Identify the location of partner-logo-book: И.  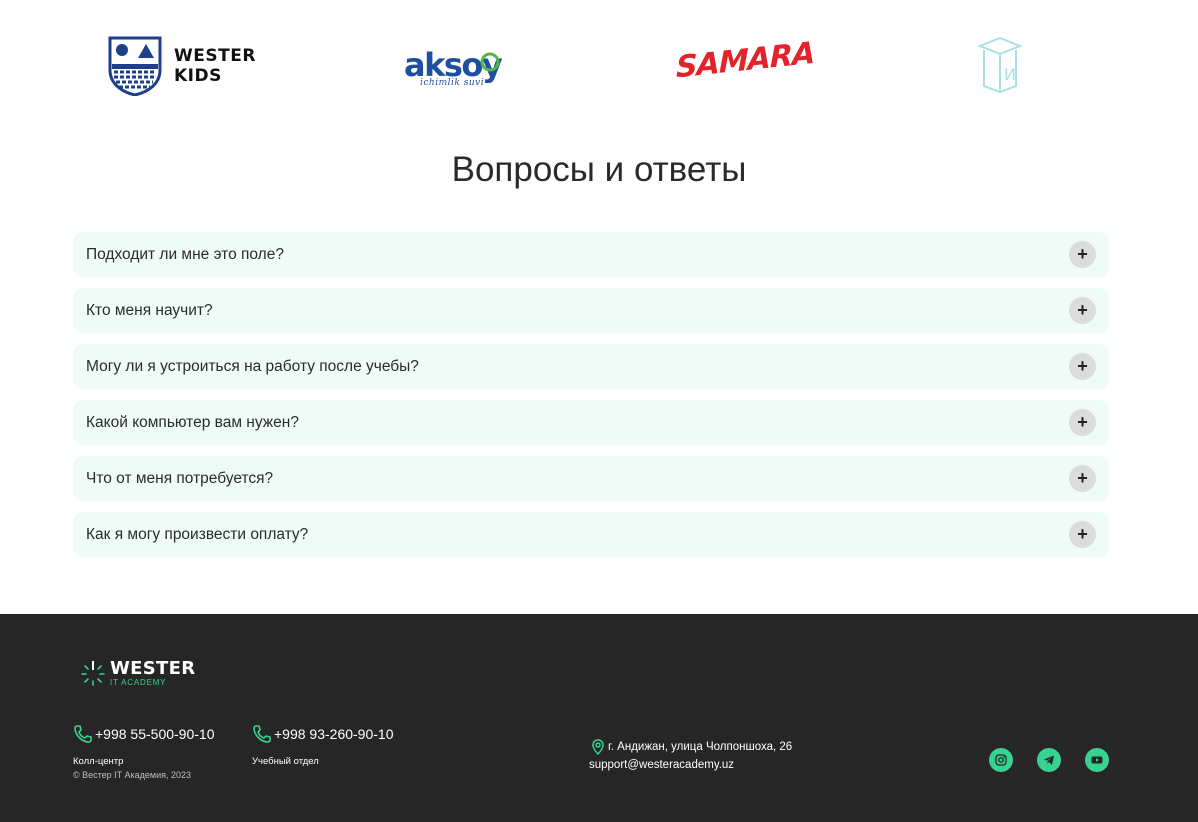
(1000, 66).